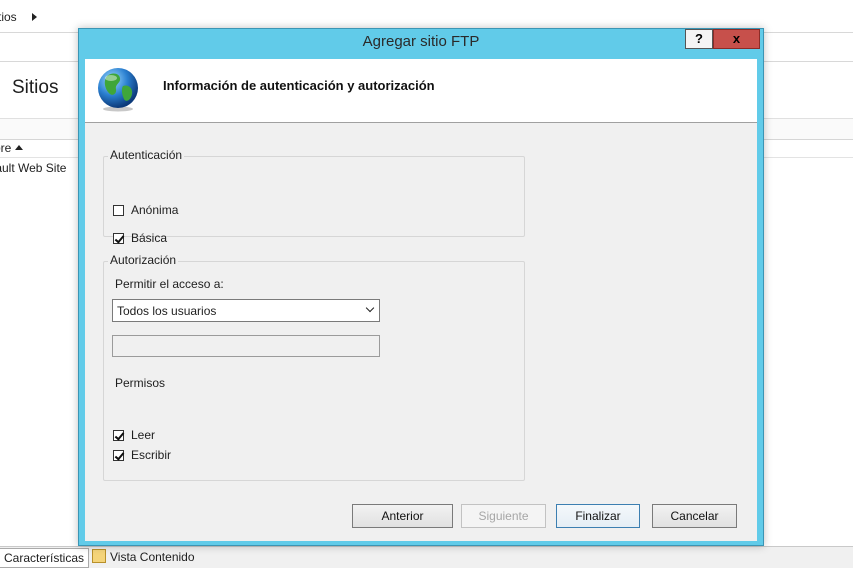  Describe the element at coordinates (6, 148) in the screenshot. I see `column-header-label: ore` at that location.